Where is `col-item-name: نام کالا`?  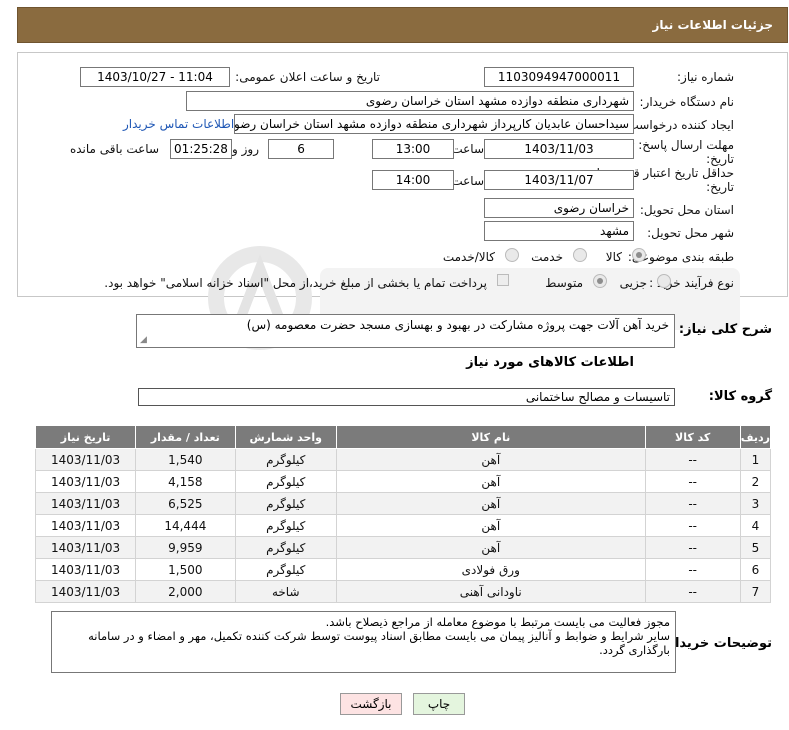 col-item-name: نام کالا is located at coordinates (490, 437).